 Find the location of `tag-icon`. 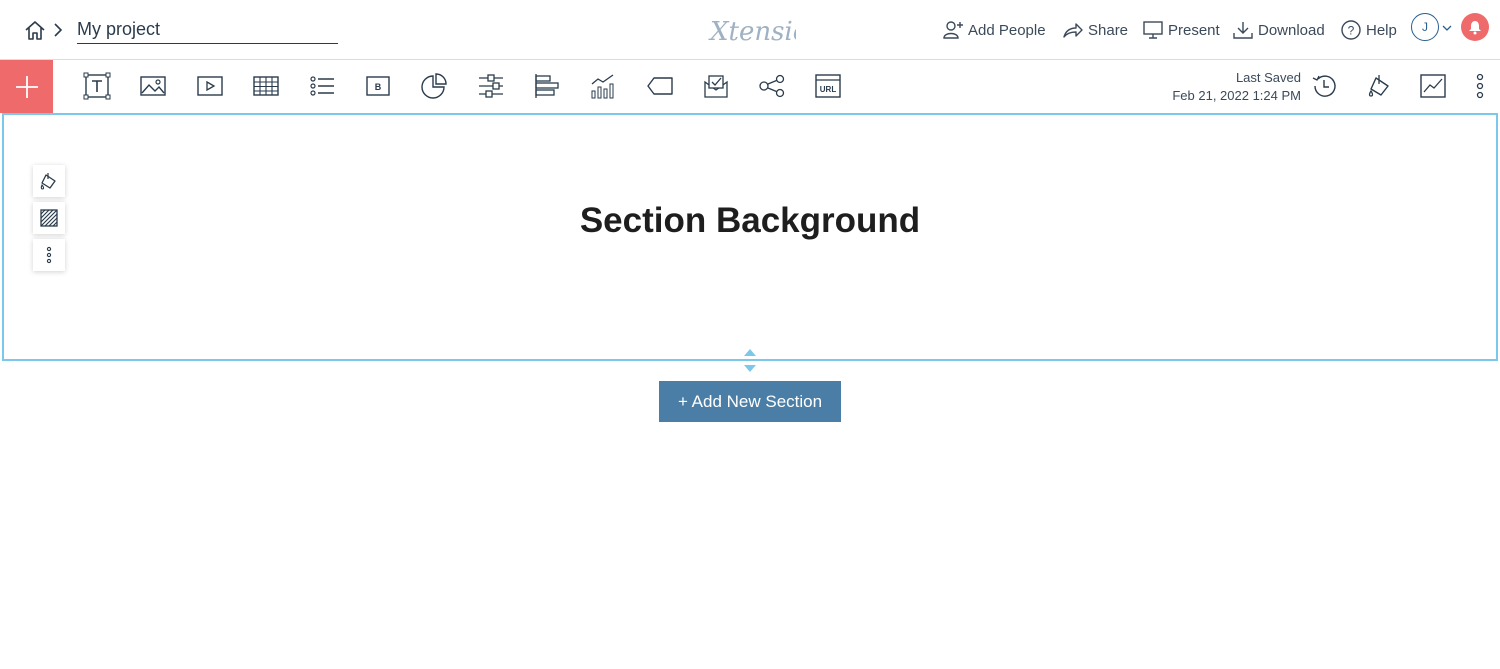

tag-icon is located at coordinates (660, 86).